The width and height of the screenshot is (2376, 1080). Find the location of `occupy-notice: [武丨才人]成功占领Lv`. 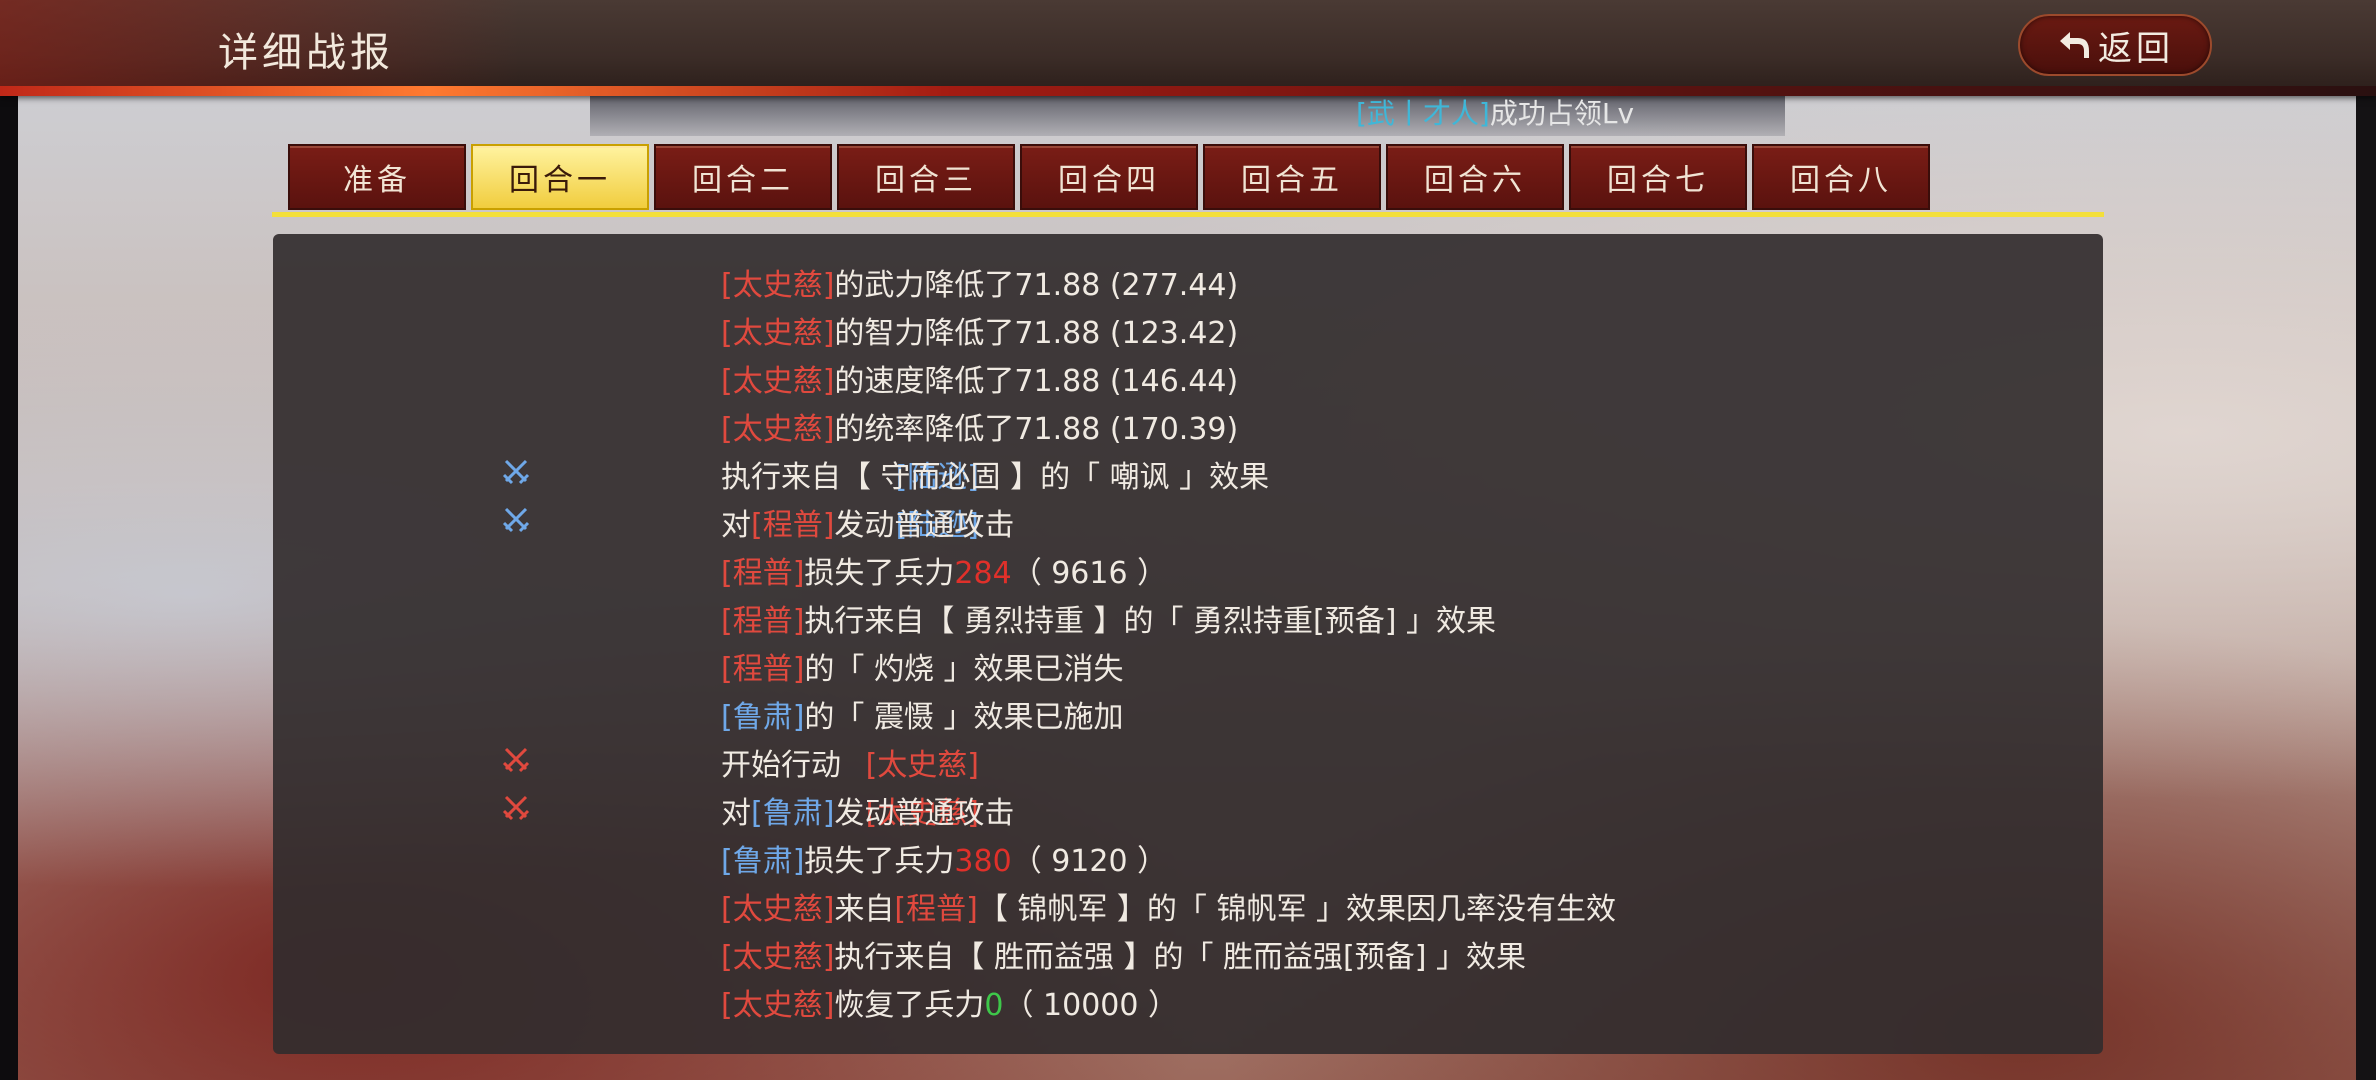

occupy-notice: [武丨才人]成功占领Lv is located at coordinates (1495, 112).